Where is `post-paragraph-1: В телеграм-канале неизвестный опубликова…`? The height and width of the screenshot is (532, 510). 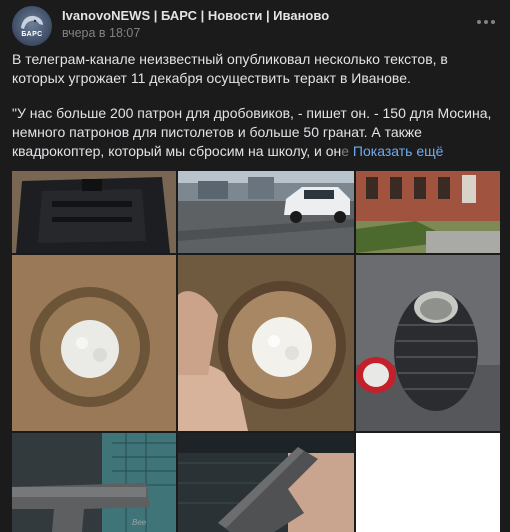
post-paragraph-1: В телеграм-канале неизвестный опубликова… is located at coordinates (230, 68).